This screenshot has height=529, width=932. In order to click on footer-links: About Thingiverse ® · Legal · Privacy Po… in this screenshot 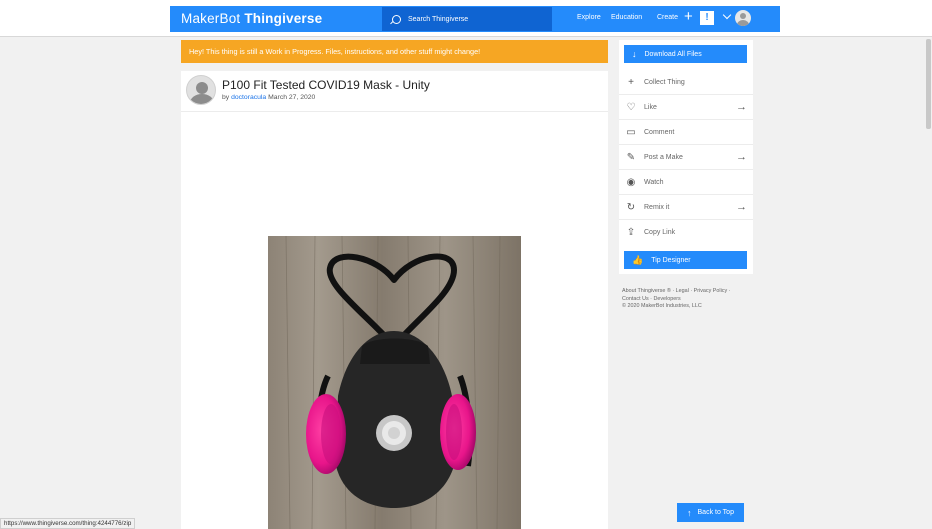, I will do `click(689, 299)`.